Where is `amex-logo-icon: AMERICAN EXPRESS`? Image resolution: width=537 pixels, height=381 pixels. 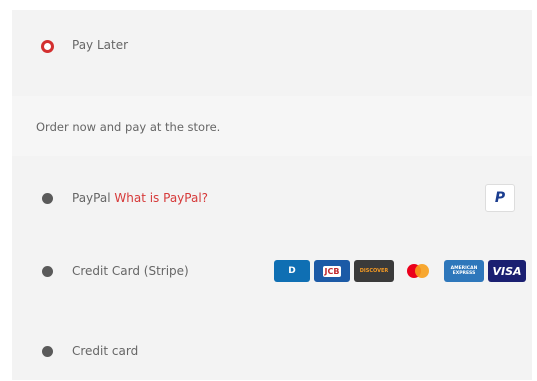 amex-logo-icon: AMERICAN EXPRESS is located at coordinates (464, 271).